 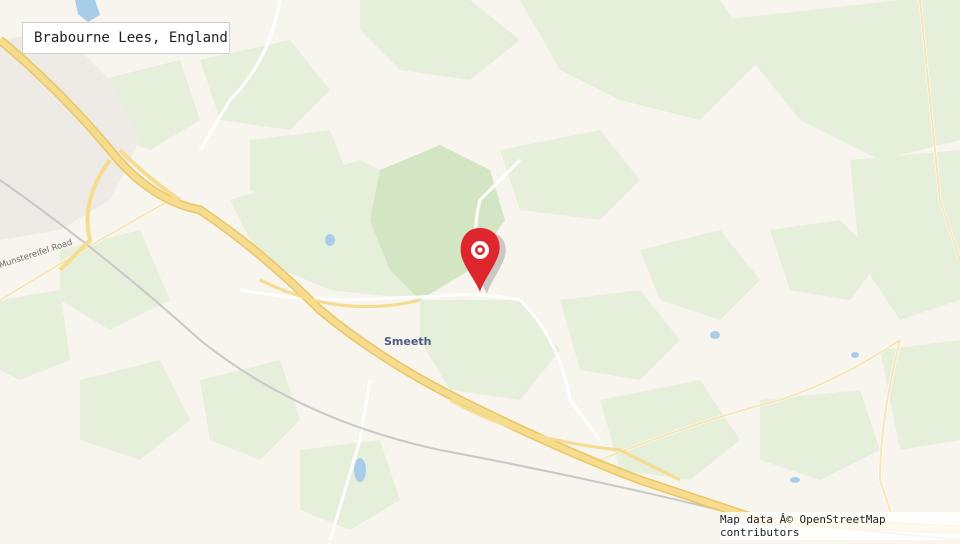 What do you see at coordinates (131, 38) in the screenshot?
I see `location-title: Brabourne Lees, England` at bounding box center [131, 38].